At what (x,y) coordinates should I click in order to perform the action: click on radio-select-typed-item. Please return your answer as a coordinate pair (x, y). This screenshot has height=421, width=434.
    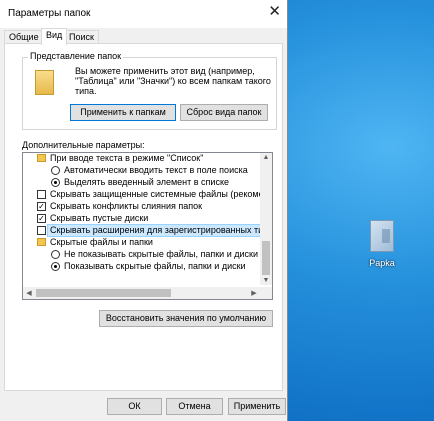
    Looking at the image, I should click on (55, 182).